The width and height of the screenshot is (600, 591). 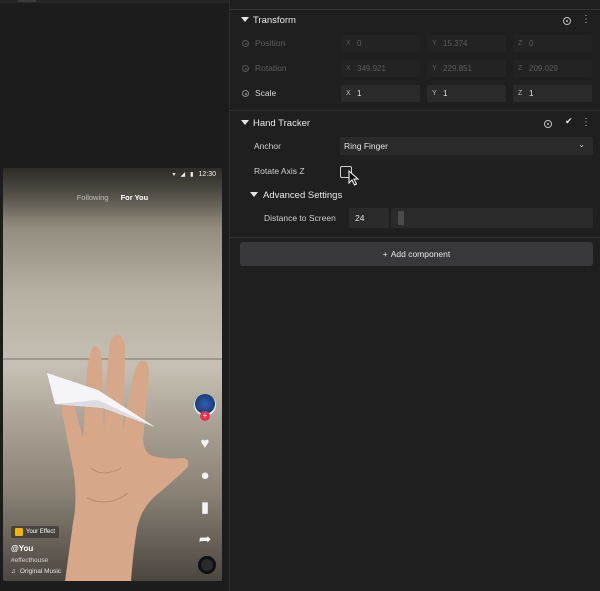 I want to click on slider-handle, so click(x=401, y=218).